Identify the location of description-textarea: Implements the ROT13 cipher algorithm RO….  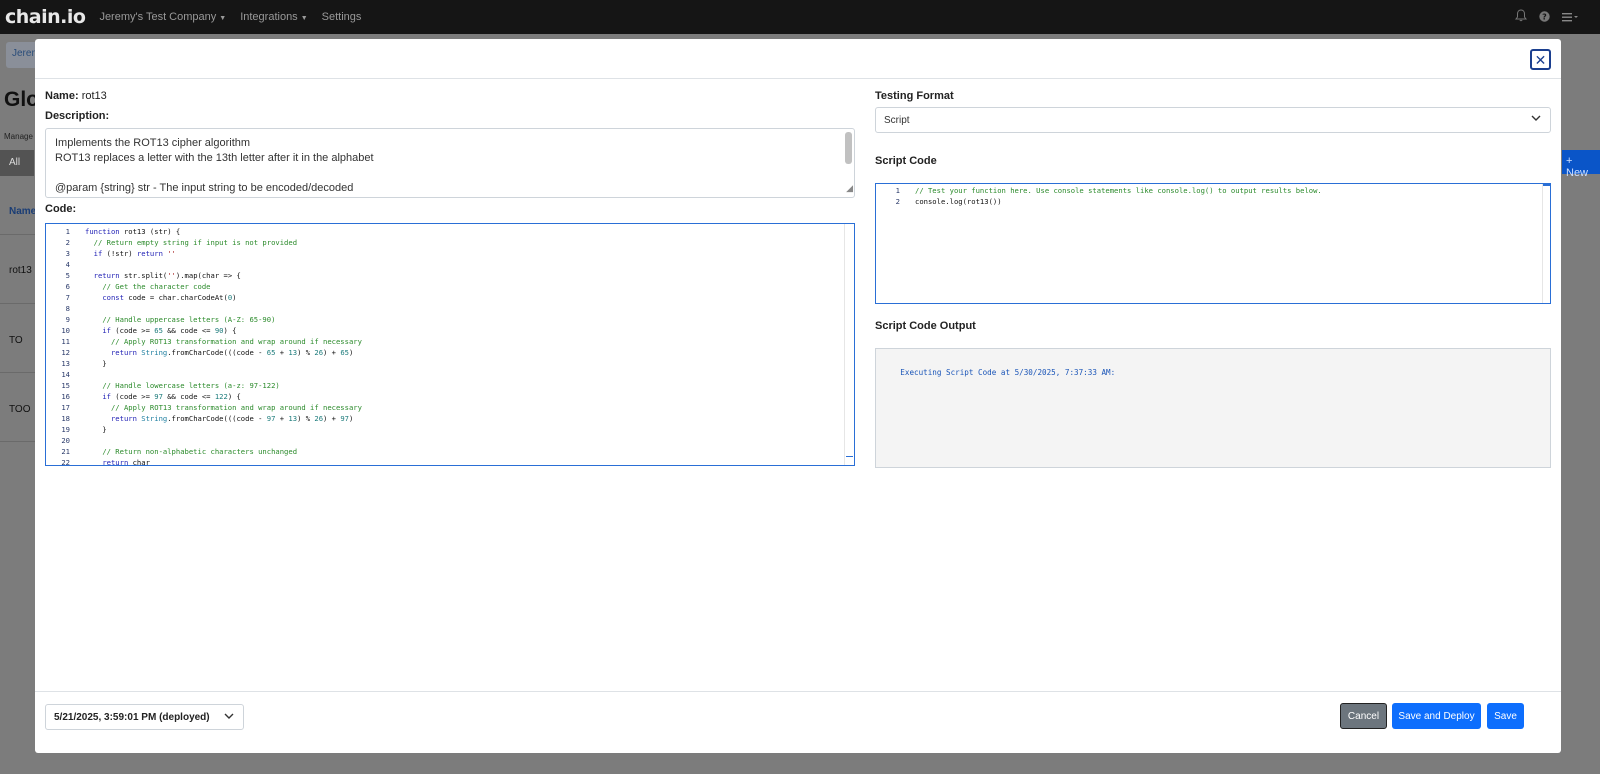
(450, 163).